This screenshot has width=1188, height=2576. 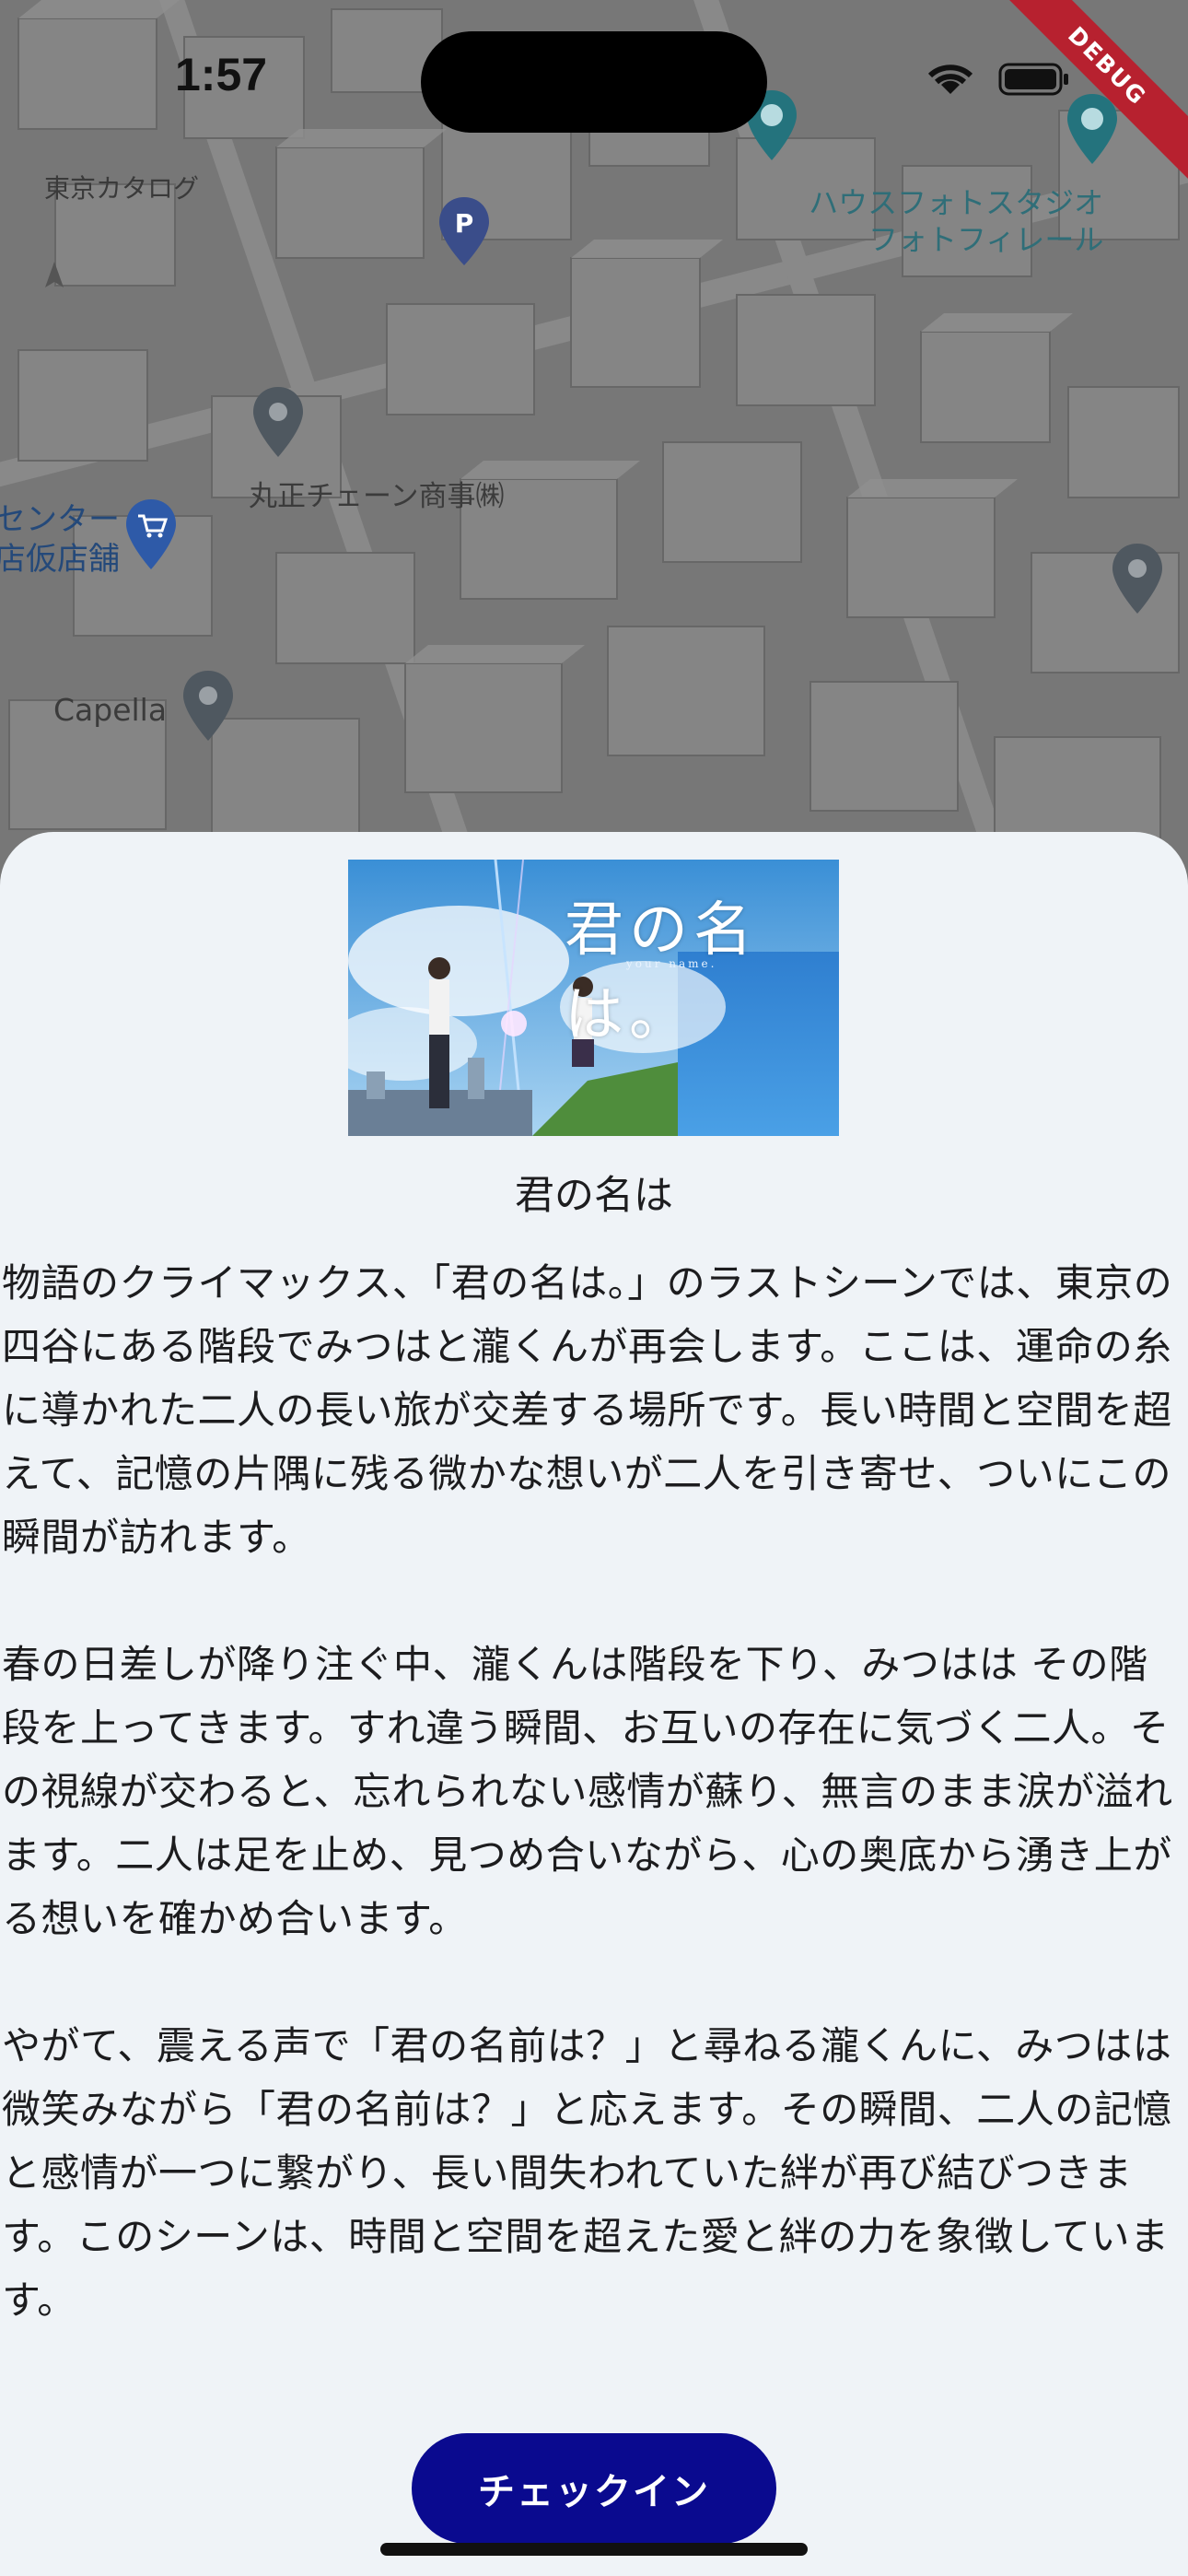 What do you see at coordinates (671, 964) in the screenshot?
I see `poster-subtitle: your name.` at bounding box center [671, 964].